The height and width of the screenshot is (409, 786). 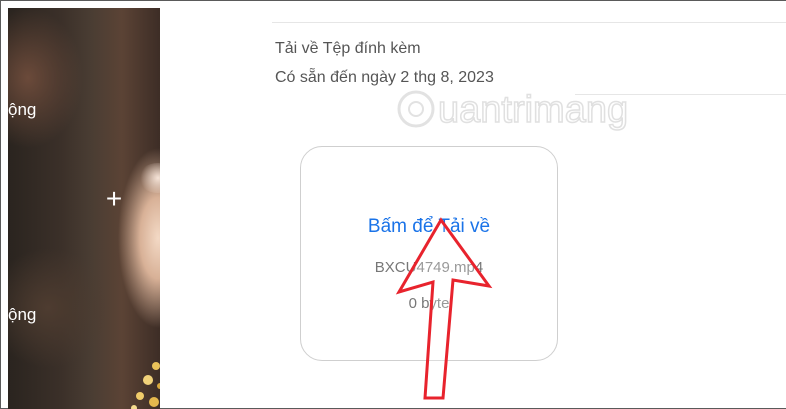 What do you see at coordinates (348, 48) in the screenshot?
I see `attachment-heading: Tải về Tệp đính kèm` at bounding box center [348, 48].